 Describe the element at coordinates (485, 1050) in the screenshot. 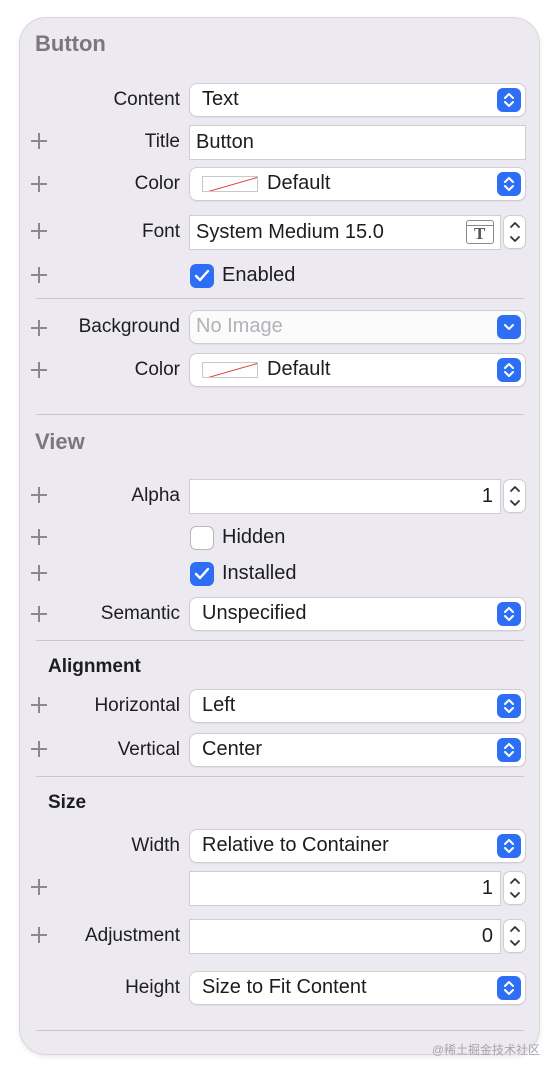

I see `watermark: @稀土掘金技术社区` at that location.